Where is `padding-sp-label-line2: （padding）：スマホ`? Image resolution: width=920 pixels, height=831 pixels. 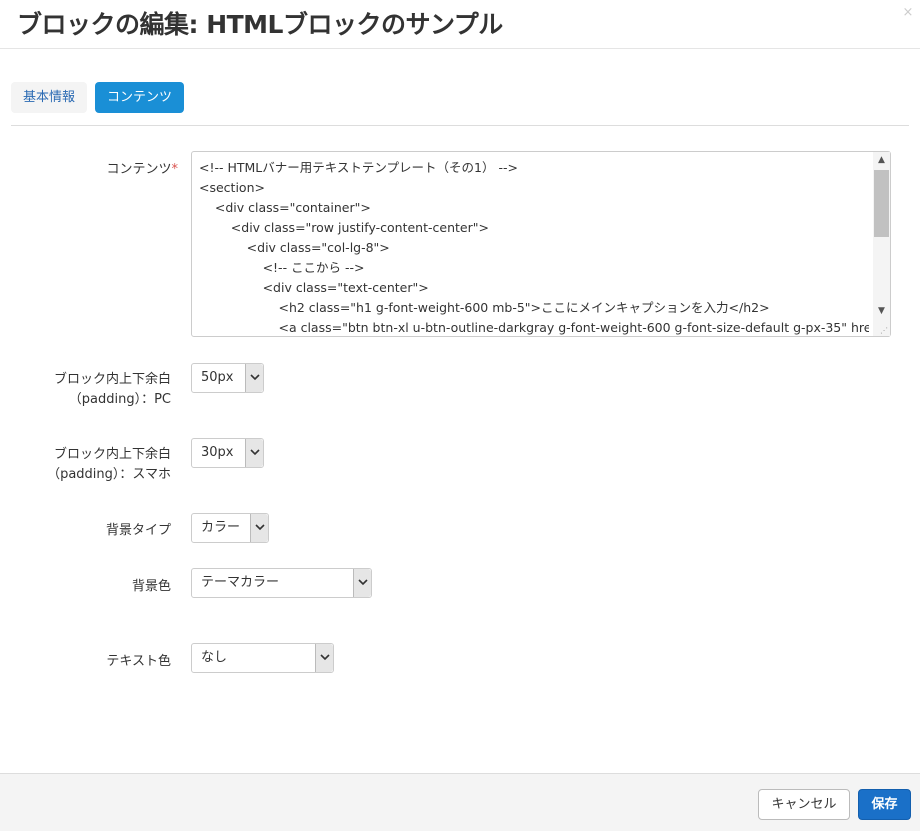
padding-sp-label-line2: （padding）：スマホ is located at coordinates (109, 474).